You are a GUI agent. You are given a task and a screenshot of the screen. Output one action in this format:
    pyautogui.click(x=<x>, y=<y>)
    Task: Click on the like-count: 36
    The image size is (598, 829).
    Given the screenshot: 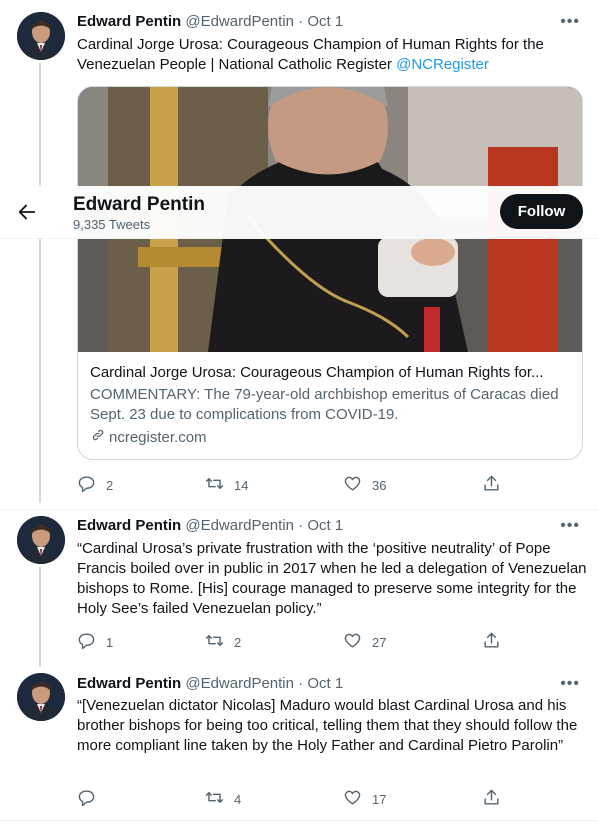 What is the action you would take?
    pyautogui.click(x=379, y=485)
    